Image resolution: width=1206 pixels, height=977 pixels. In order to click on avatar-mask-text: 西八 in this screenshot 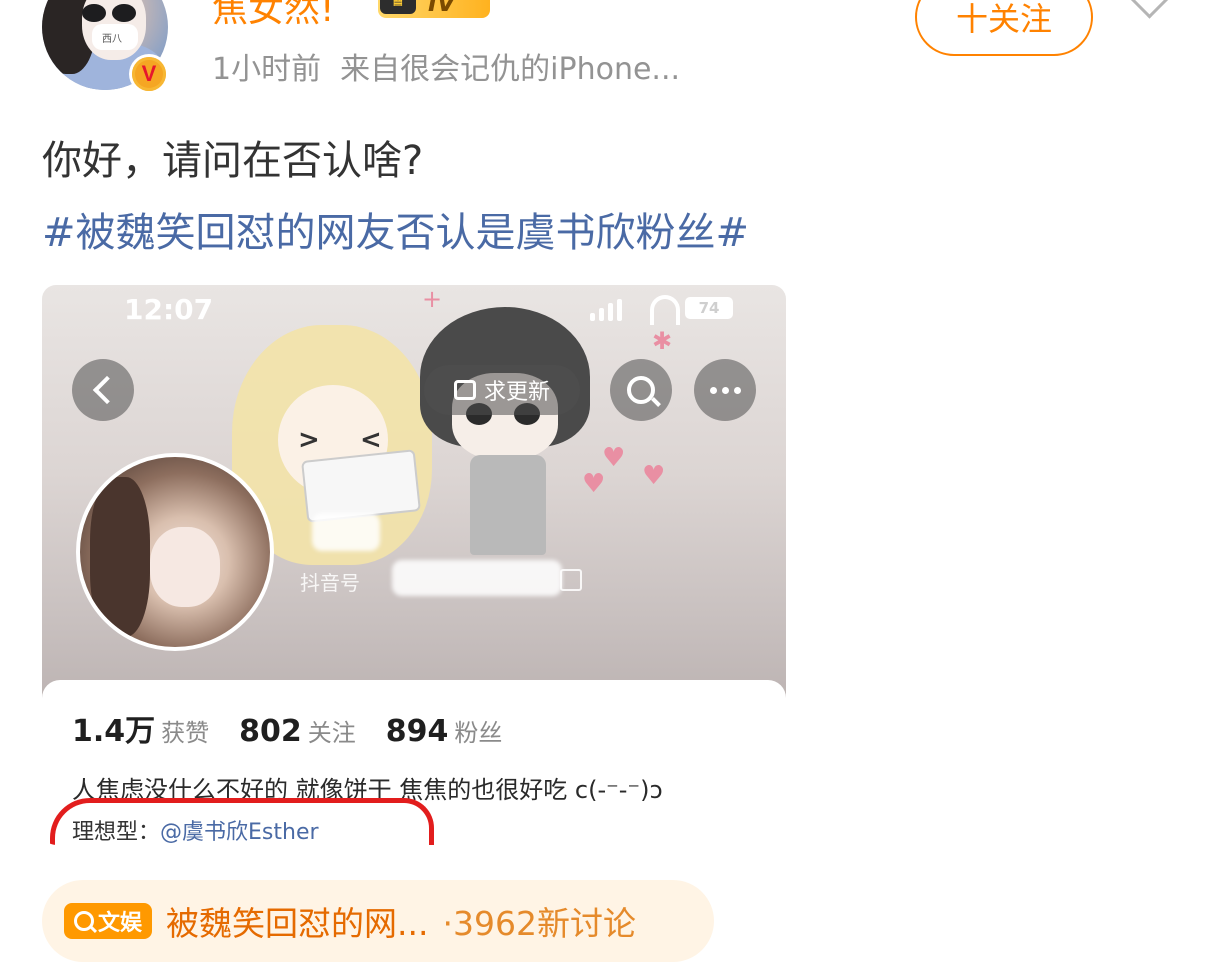, I will do `click(112, 39)`.